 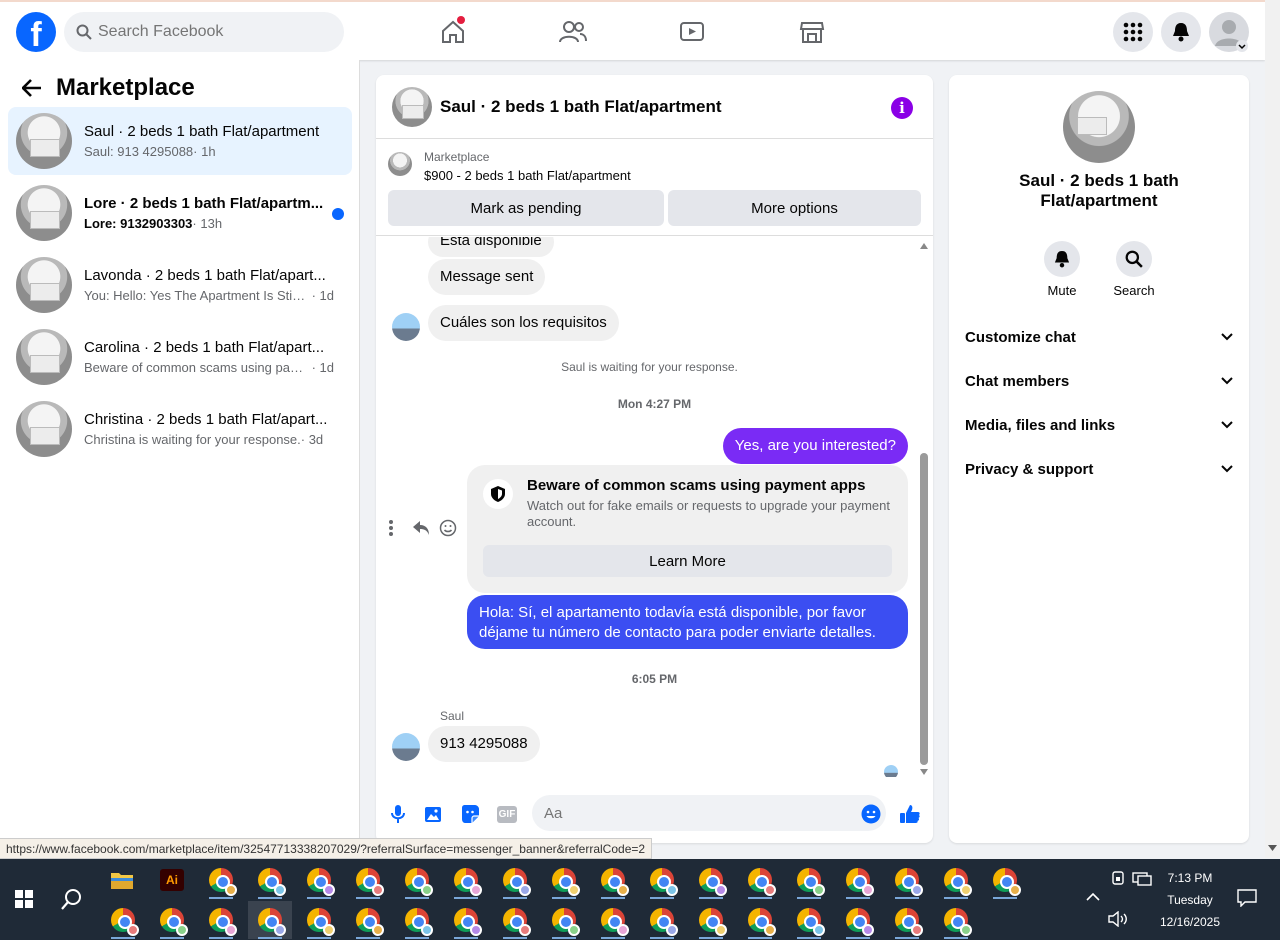 I want to click on action-center-icon, so click(x=1247, y=899).